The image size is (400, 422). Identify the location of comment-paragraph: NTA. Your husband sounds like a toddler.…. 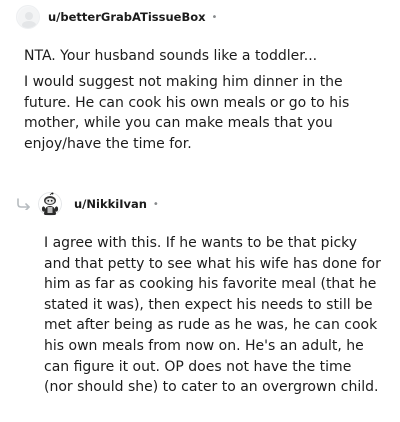
(171, 56).